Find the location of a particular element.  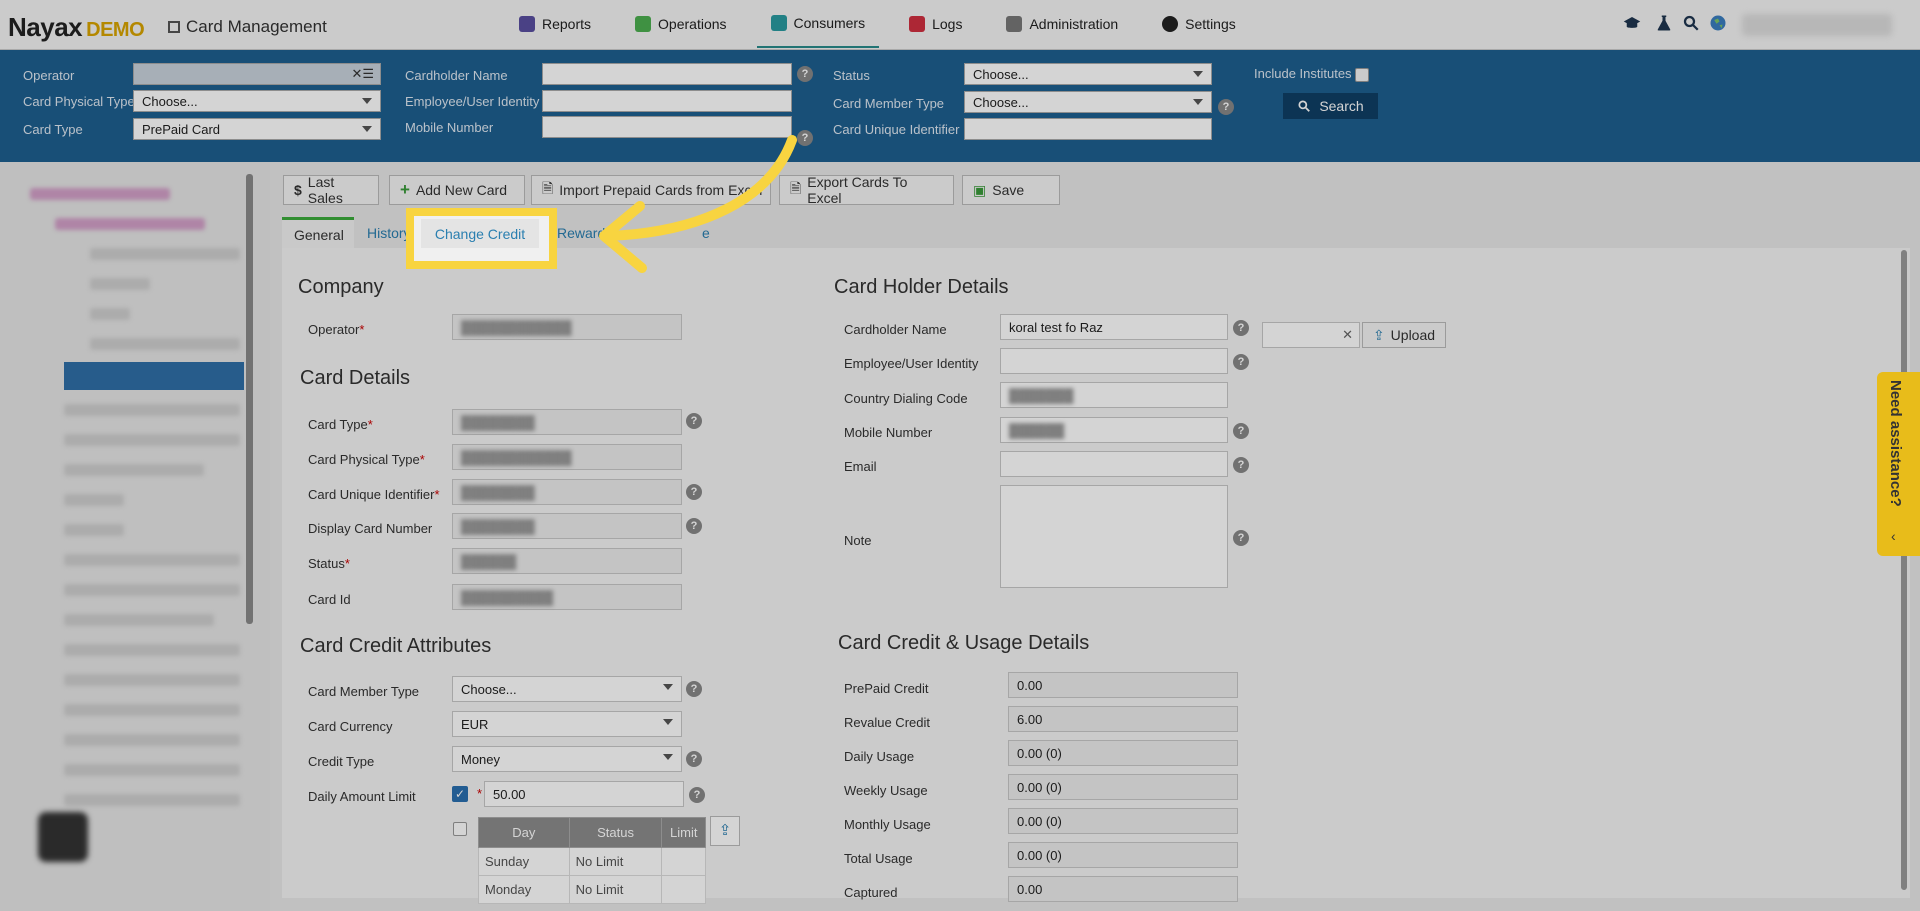

pointer-arrow-icon is located at coordinates (698, 204).